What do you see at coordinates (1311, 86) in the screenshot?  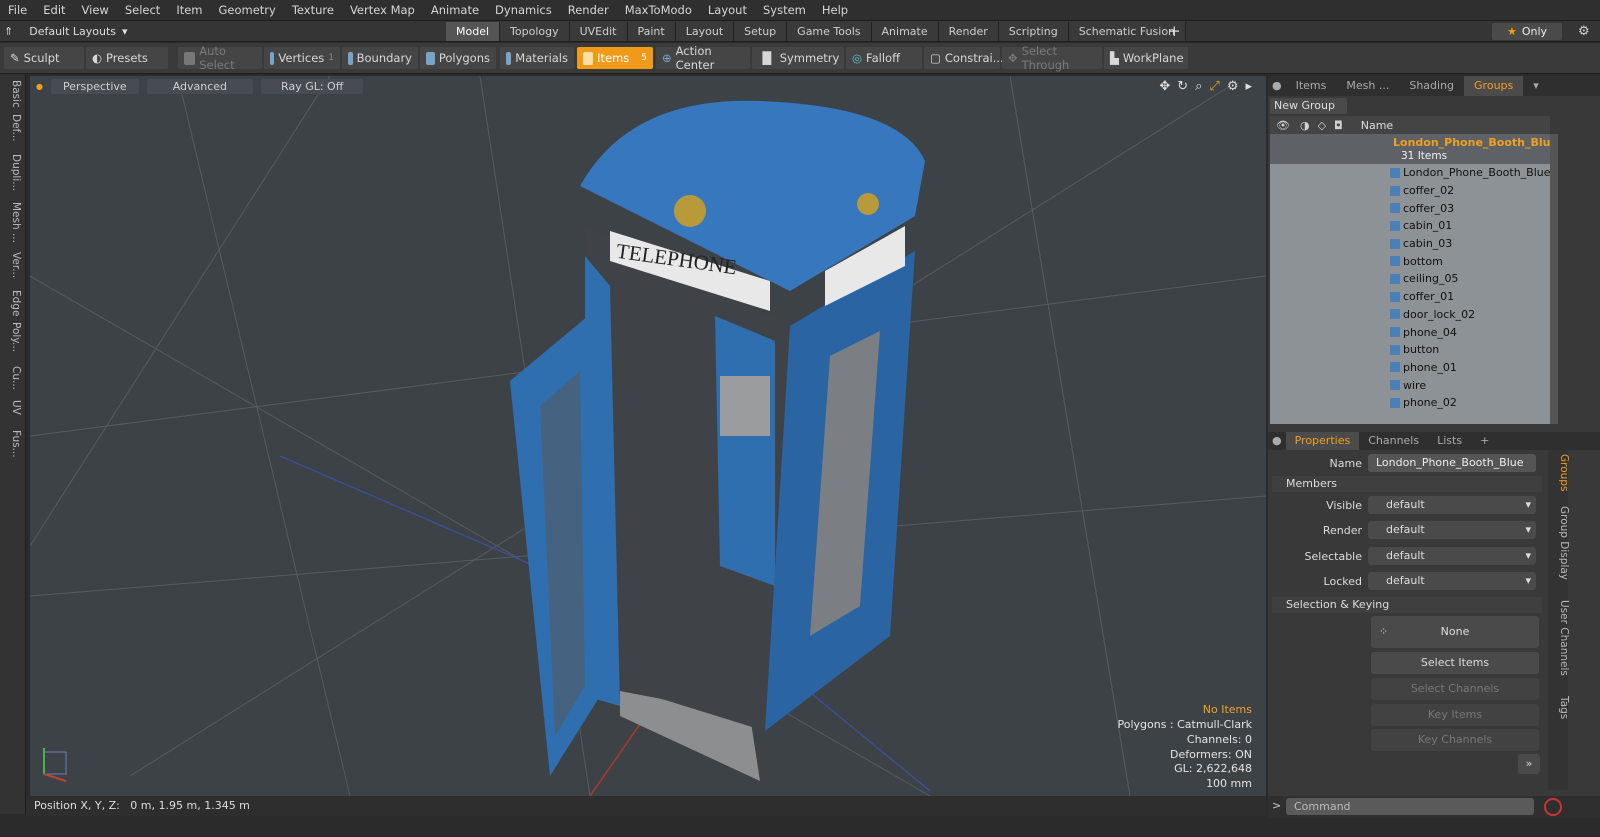 I see `tab-items: Items` at bounding box center [1311, 86].